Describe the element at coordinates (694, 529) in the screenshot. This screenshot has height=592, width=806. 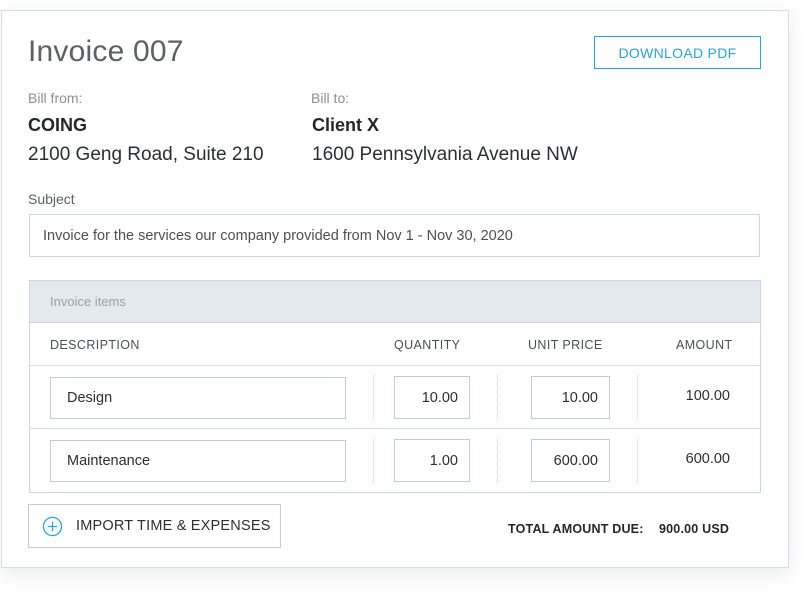
I see `total-amount-value: 900.00 USD` at that location.